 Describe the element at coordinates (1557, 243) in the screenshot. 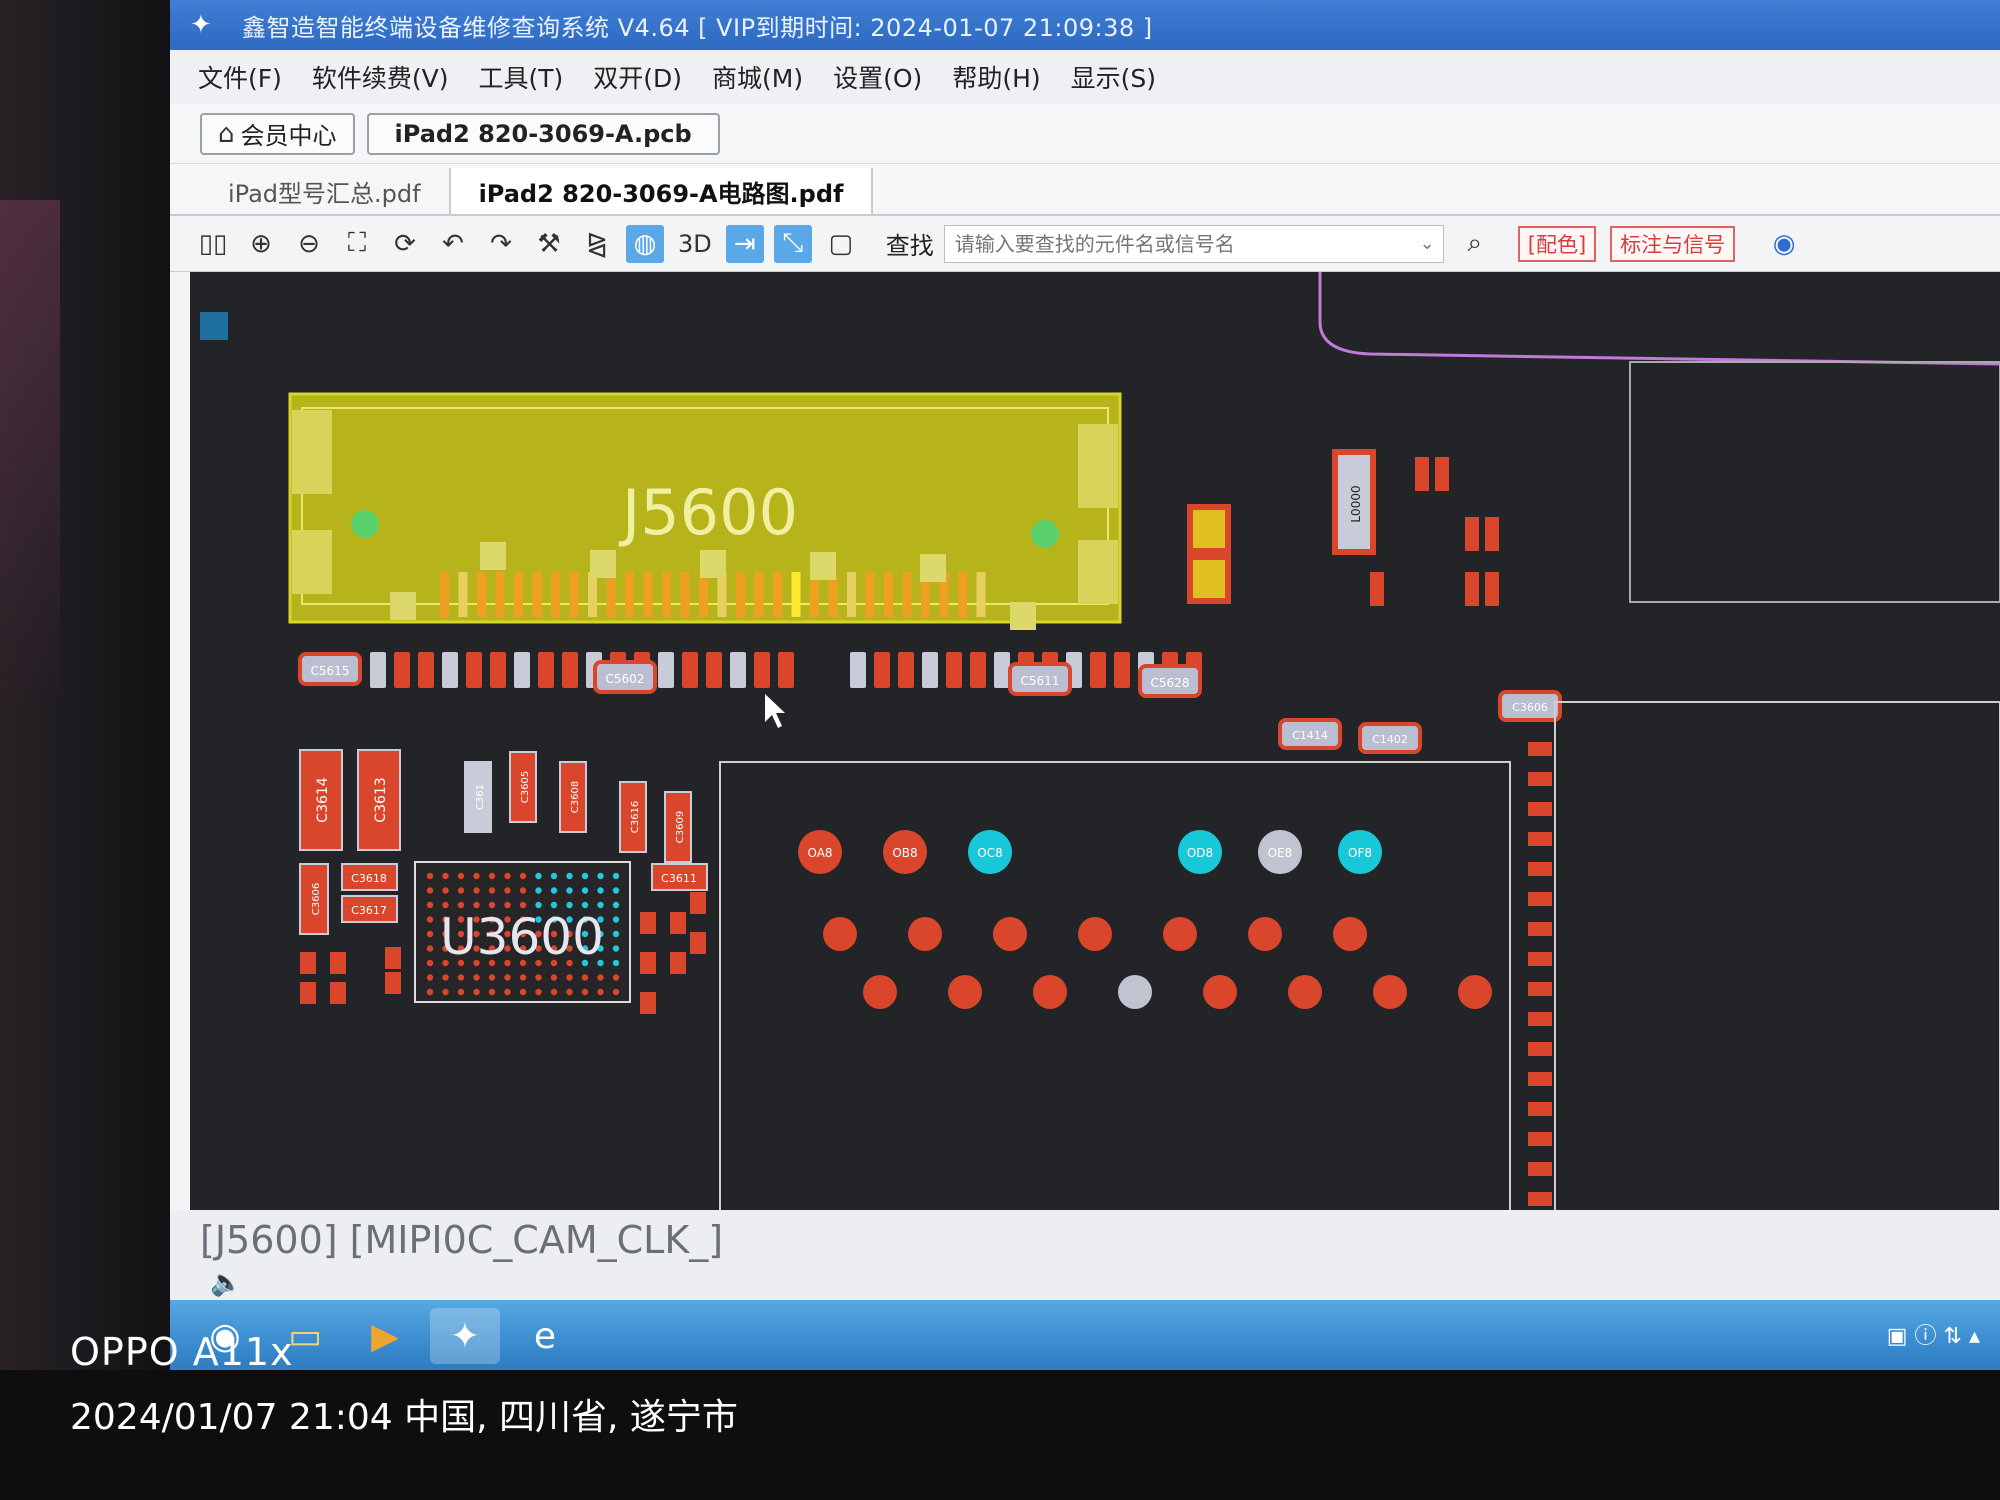

I see `color-scheme-button: [配色]` at that location.